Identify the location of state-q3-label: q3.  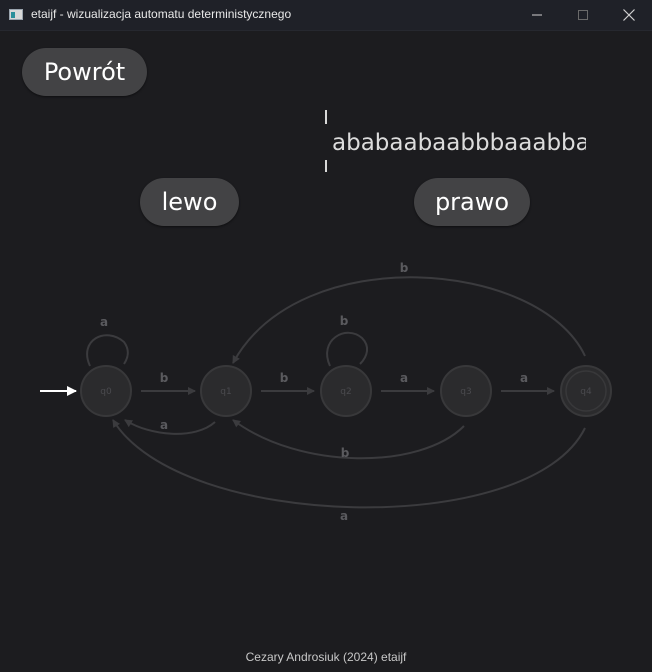
(465, 392).